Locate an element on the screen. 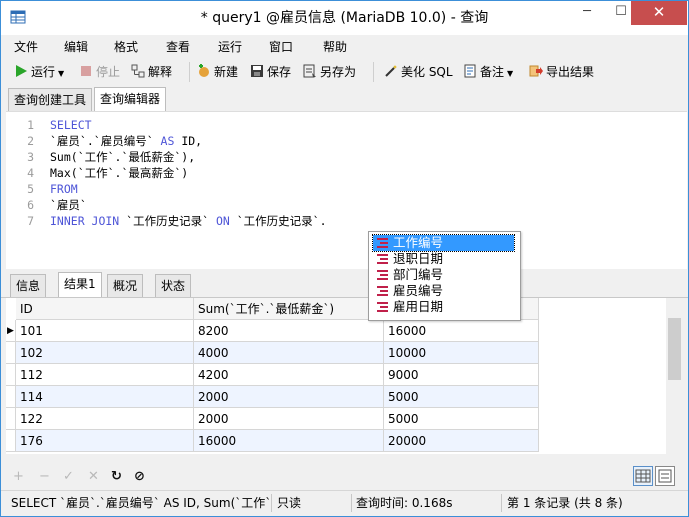 The height and width of the screenshot is (517, 689). run-dropdown-icon: ▼ is located at coordinates (61, 73).